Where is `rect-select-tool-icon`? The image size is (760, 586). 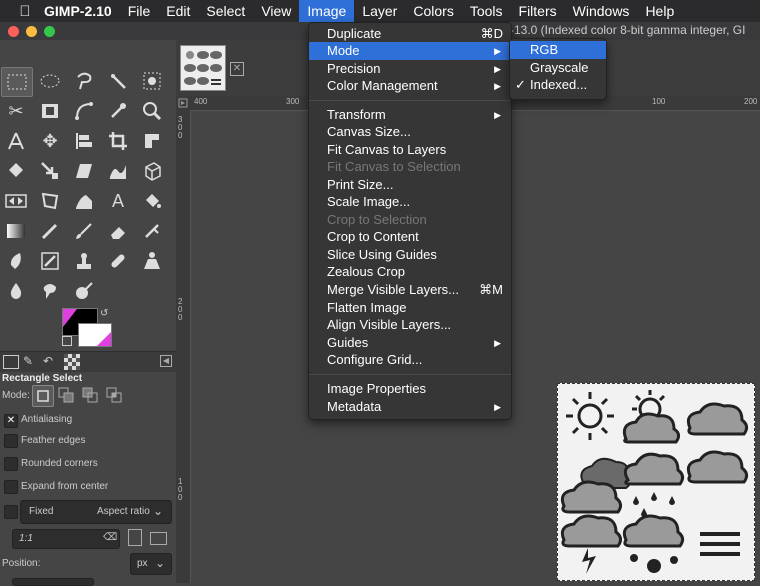
rect-select-tool-icon is located at coordinates (17, 82).